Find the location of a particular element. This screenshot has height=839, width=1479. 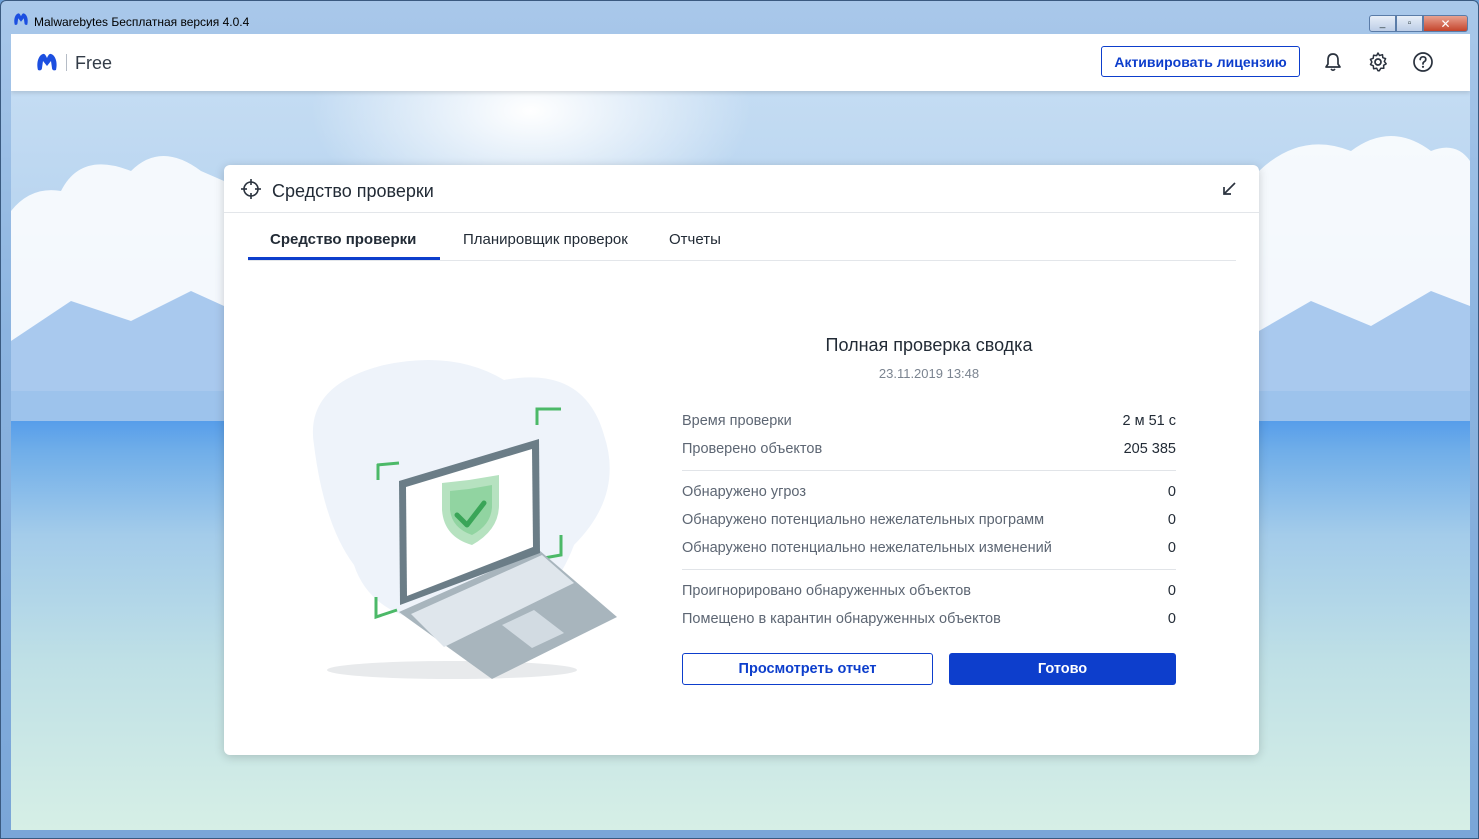

summary-row: Обнаружено угроз 0 is located at coordinates (929, 492).